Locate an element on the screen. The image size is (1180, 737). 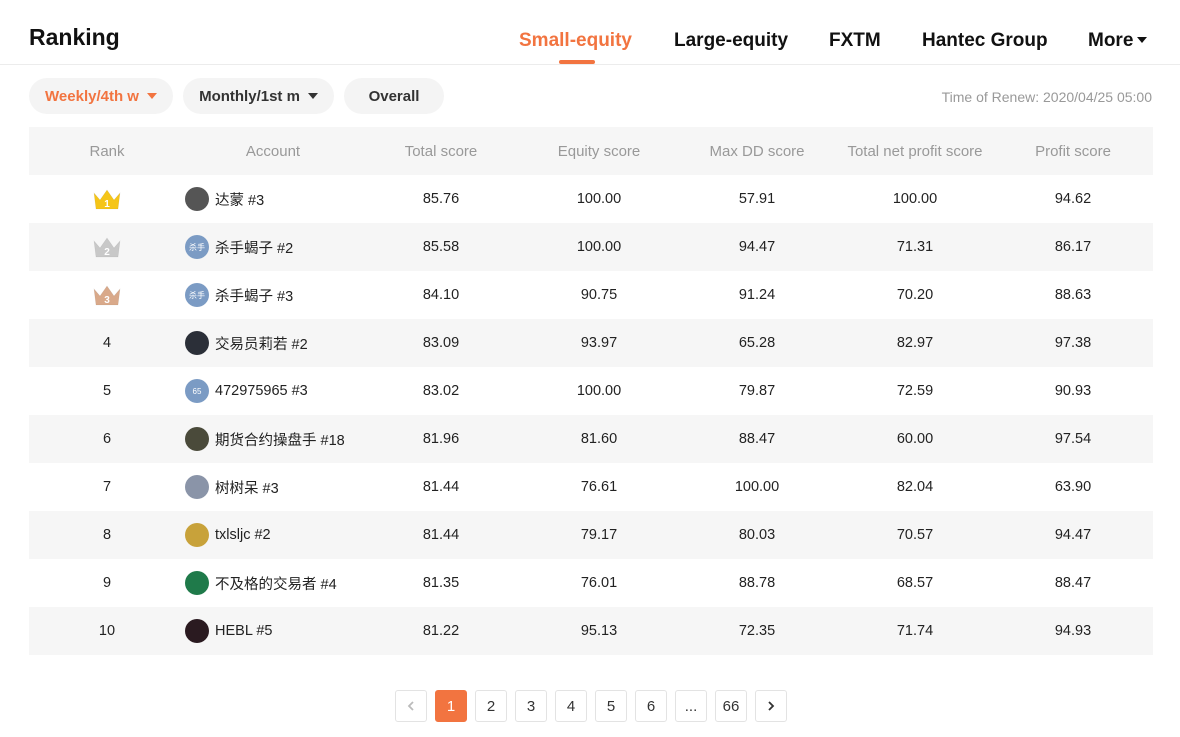
page-button-5: 5 is located at coordinates (611, 706).